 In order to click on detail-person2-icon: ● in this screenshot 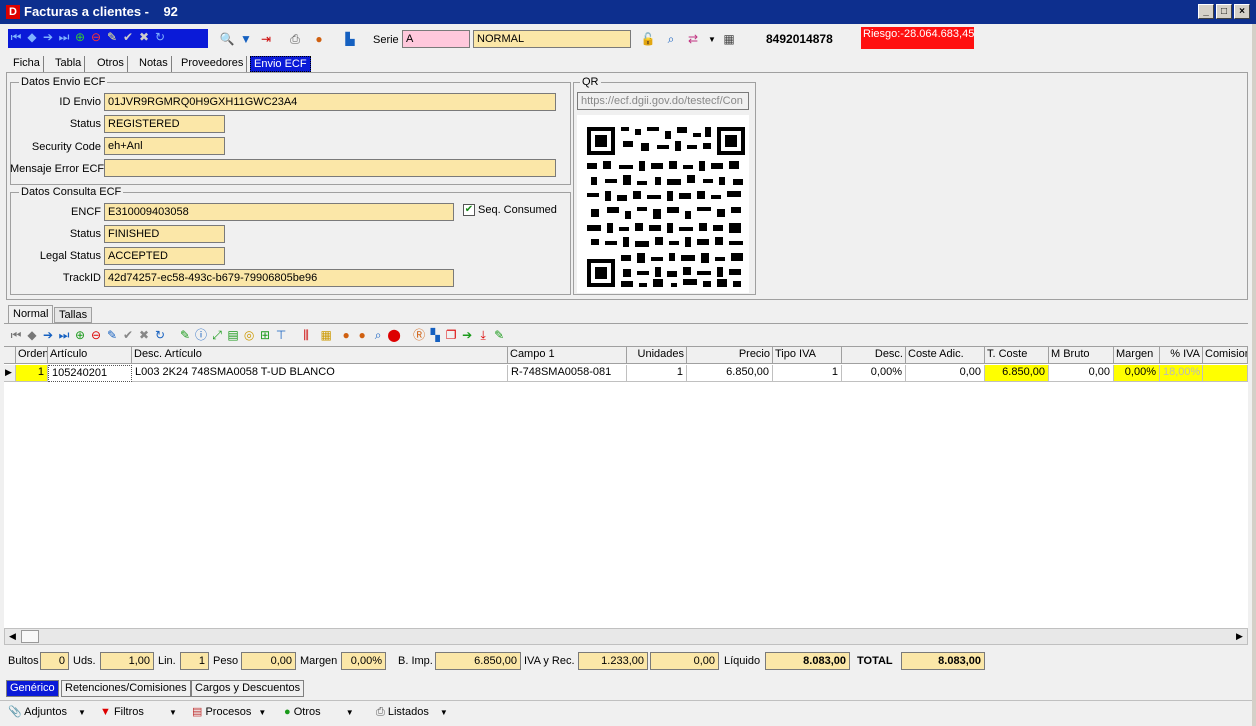, I will do `click(362, 335)`.